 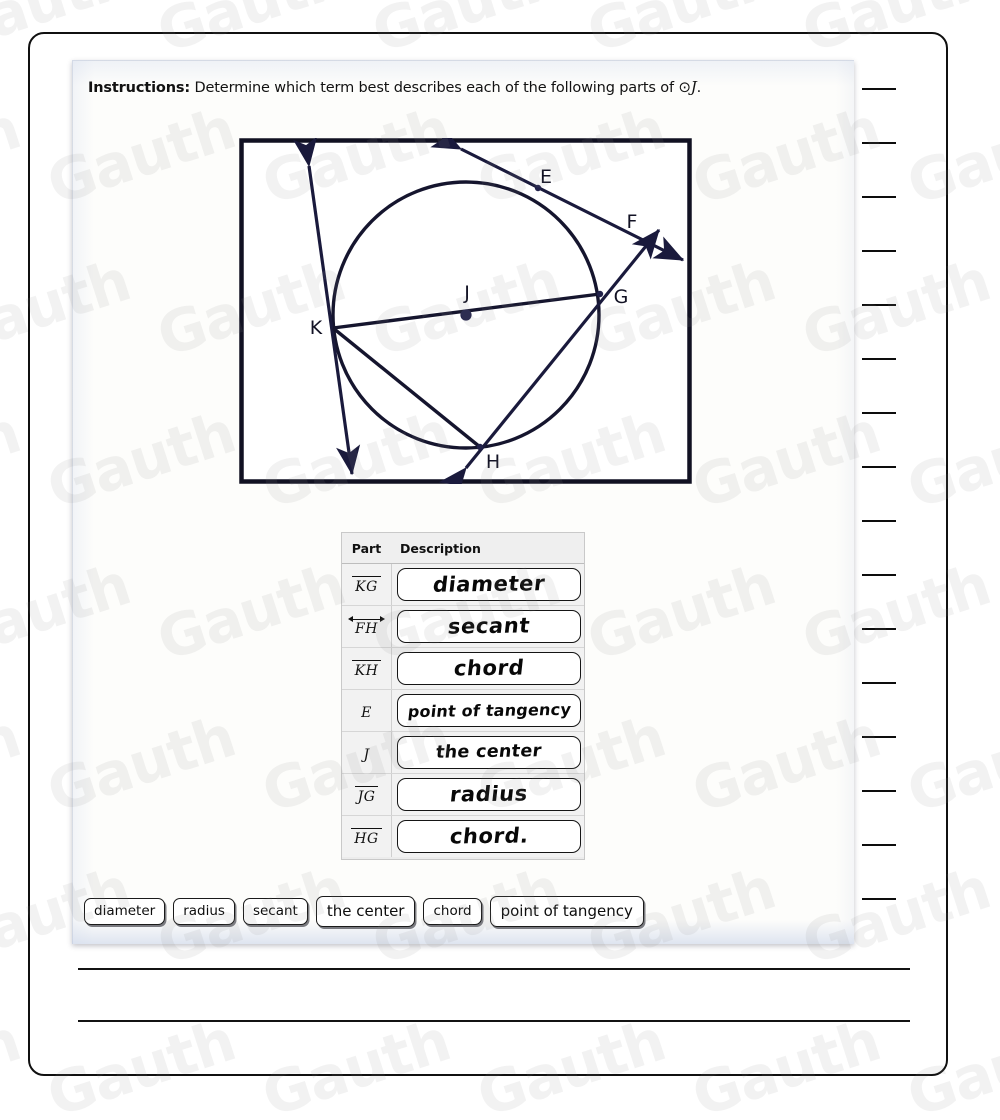 What do you see at coordinates (621, 297) in the screenshot?
I see `diagram-label-g: G` at bounding box center [621, 297].